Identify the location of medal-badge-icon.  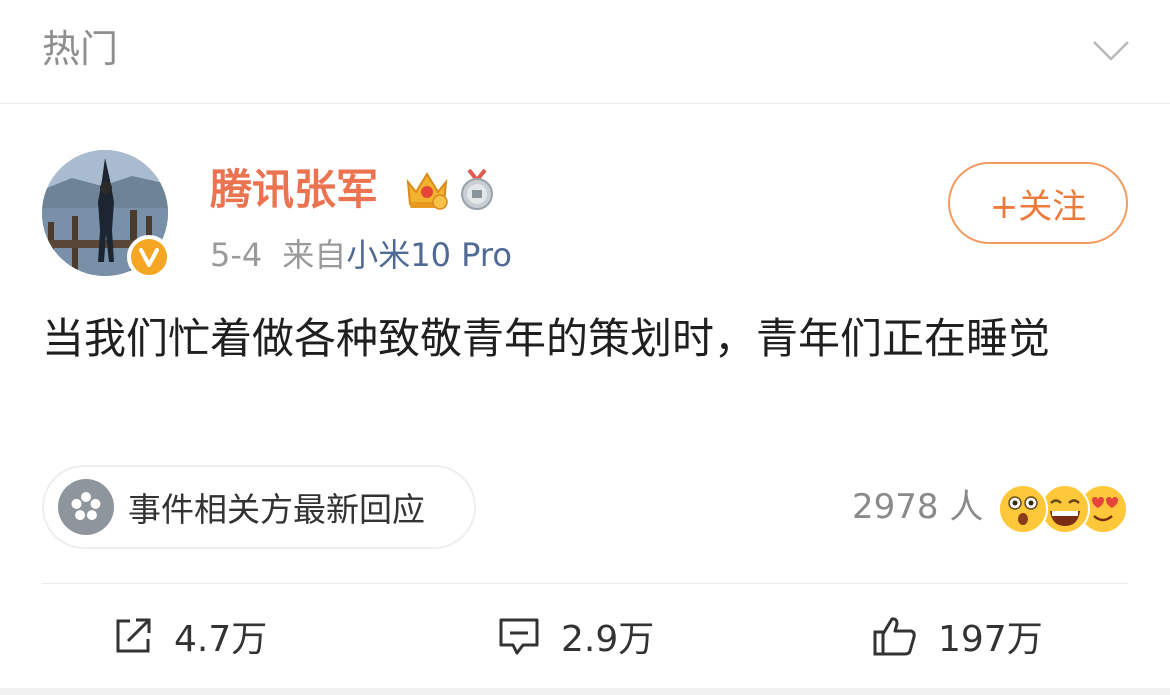
(477, 190).